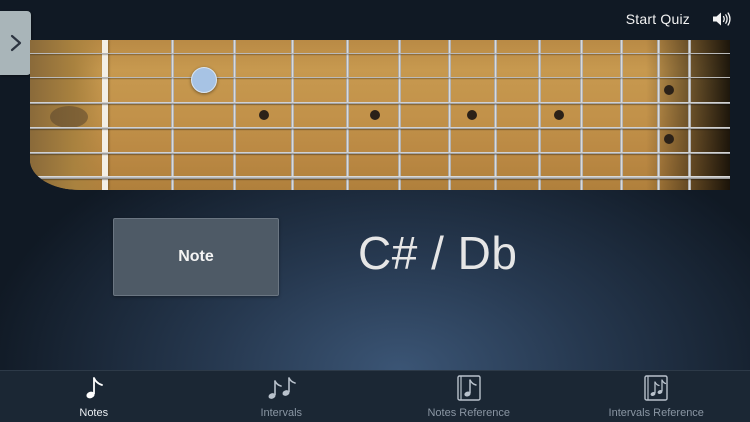  I want to click on tab-intervals-reference: Intervals Reference, so click(656, 396).